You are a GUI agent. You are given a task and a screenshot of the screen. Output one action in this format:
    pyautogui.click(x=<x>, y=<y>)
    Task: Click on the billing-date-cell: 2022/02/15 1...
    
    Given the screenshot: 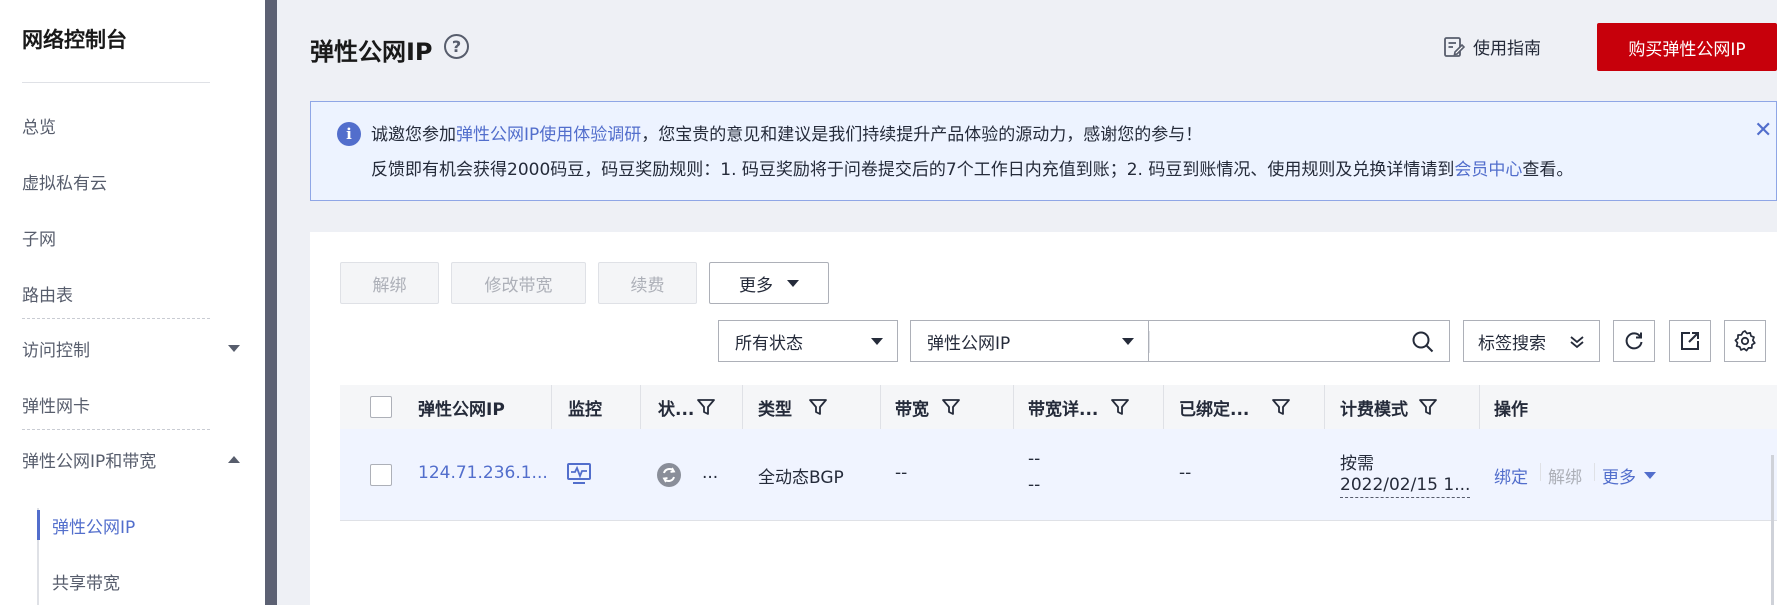 What is the action you would take?
    pyautogui.click(x=1405, y=486)
    